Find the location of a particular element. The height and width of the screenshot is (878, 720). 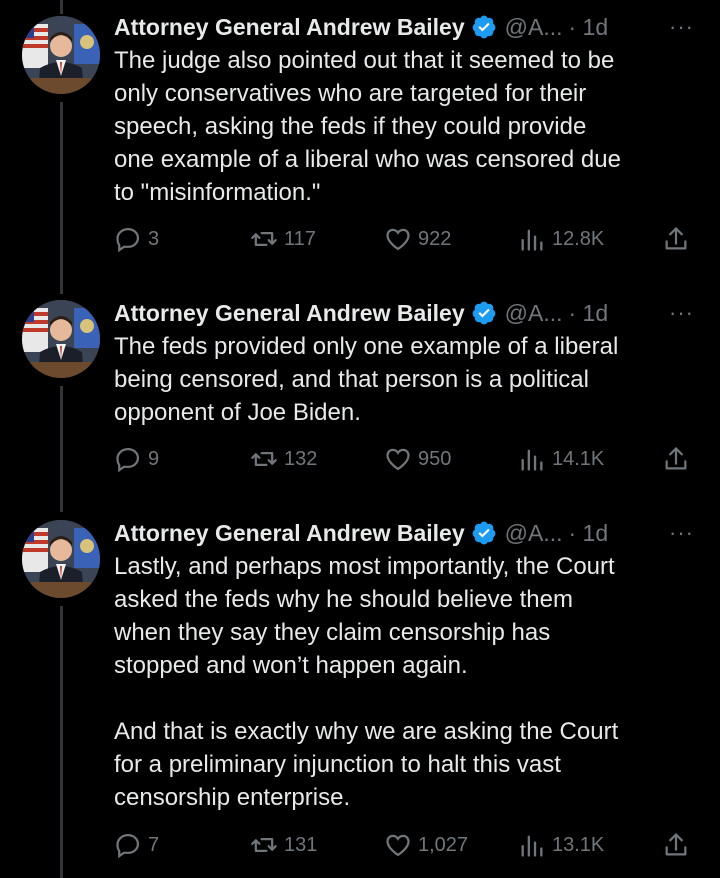

like-button: 1,027 is located at coordinates (426, 845).